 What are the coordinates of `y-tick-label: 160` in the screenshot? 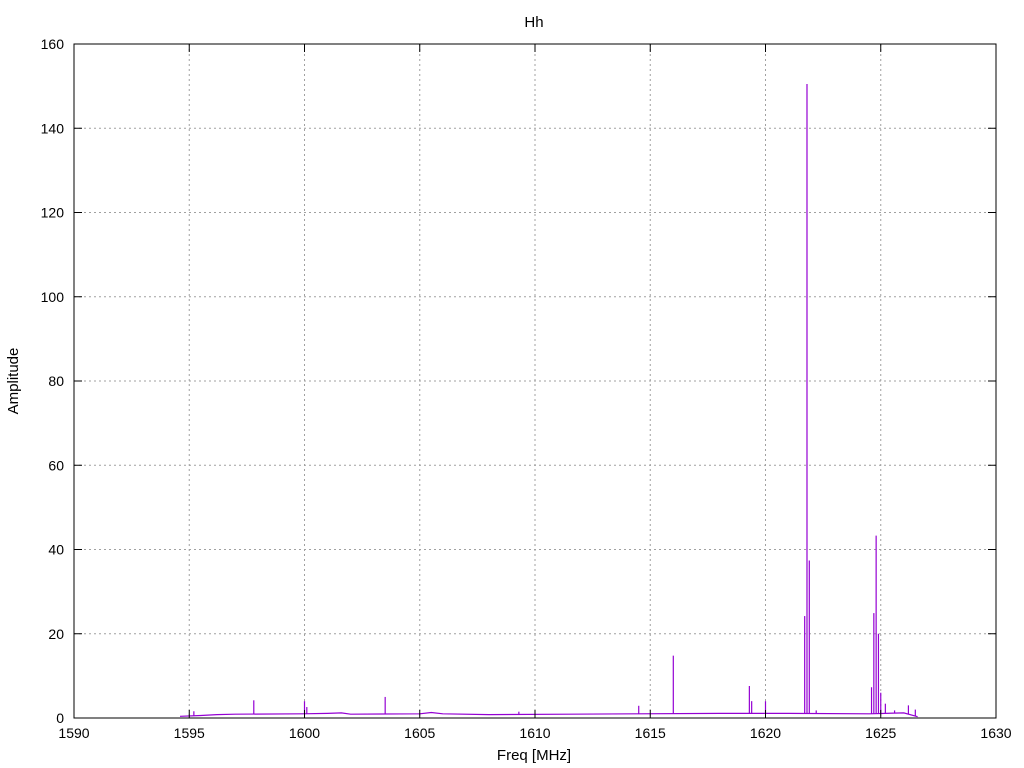 It's located at (53, 44).